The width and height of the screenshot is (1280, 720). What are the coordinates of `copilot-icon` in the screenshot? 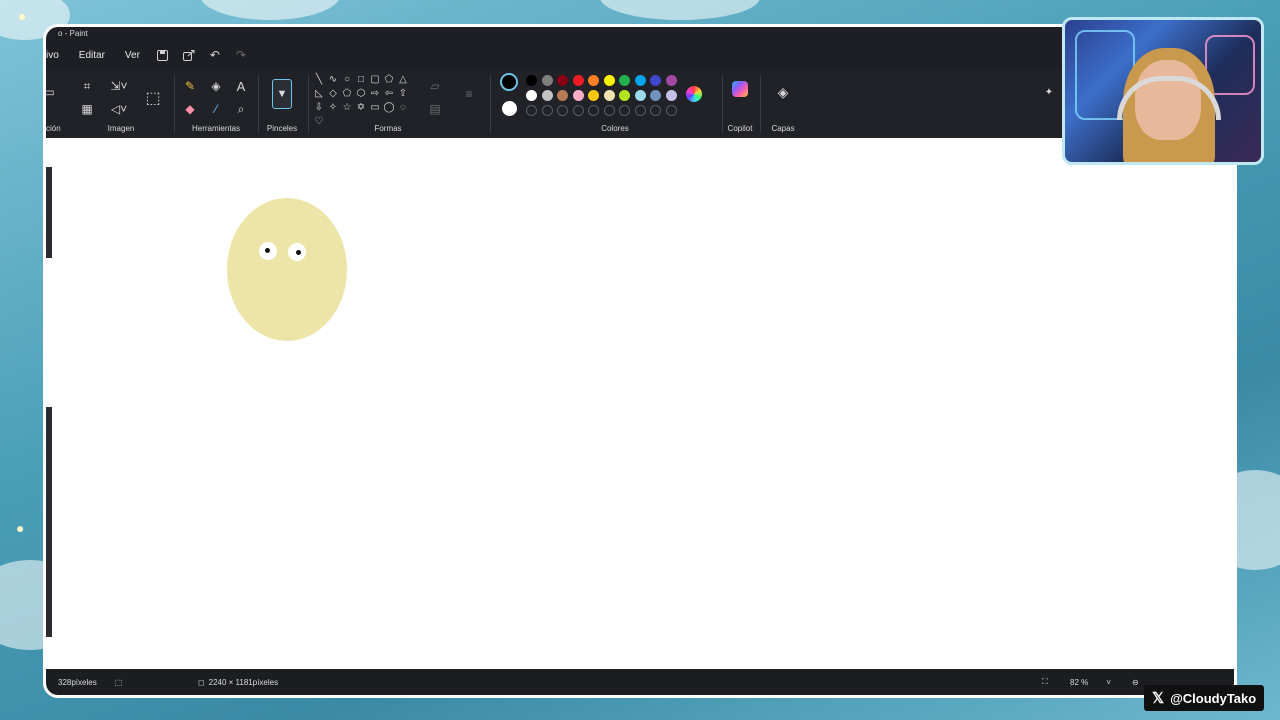 It's located at (740, 89).